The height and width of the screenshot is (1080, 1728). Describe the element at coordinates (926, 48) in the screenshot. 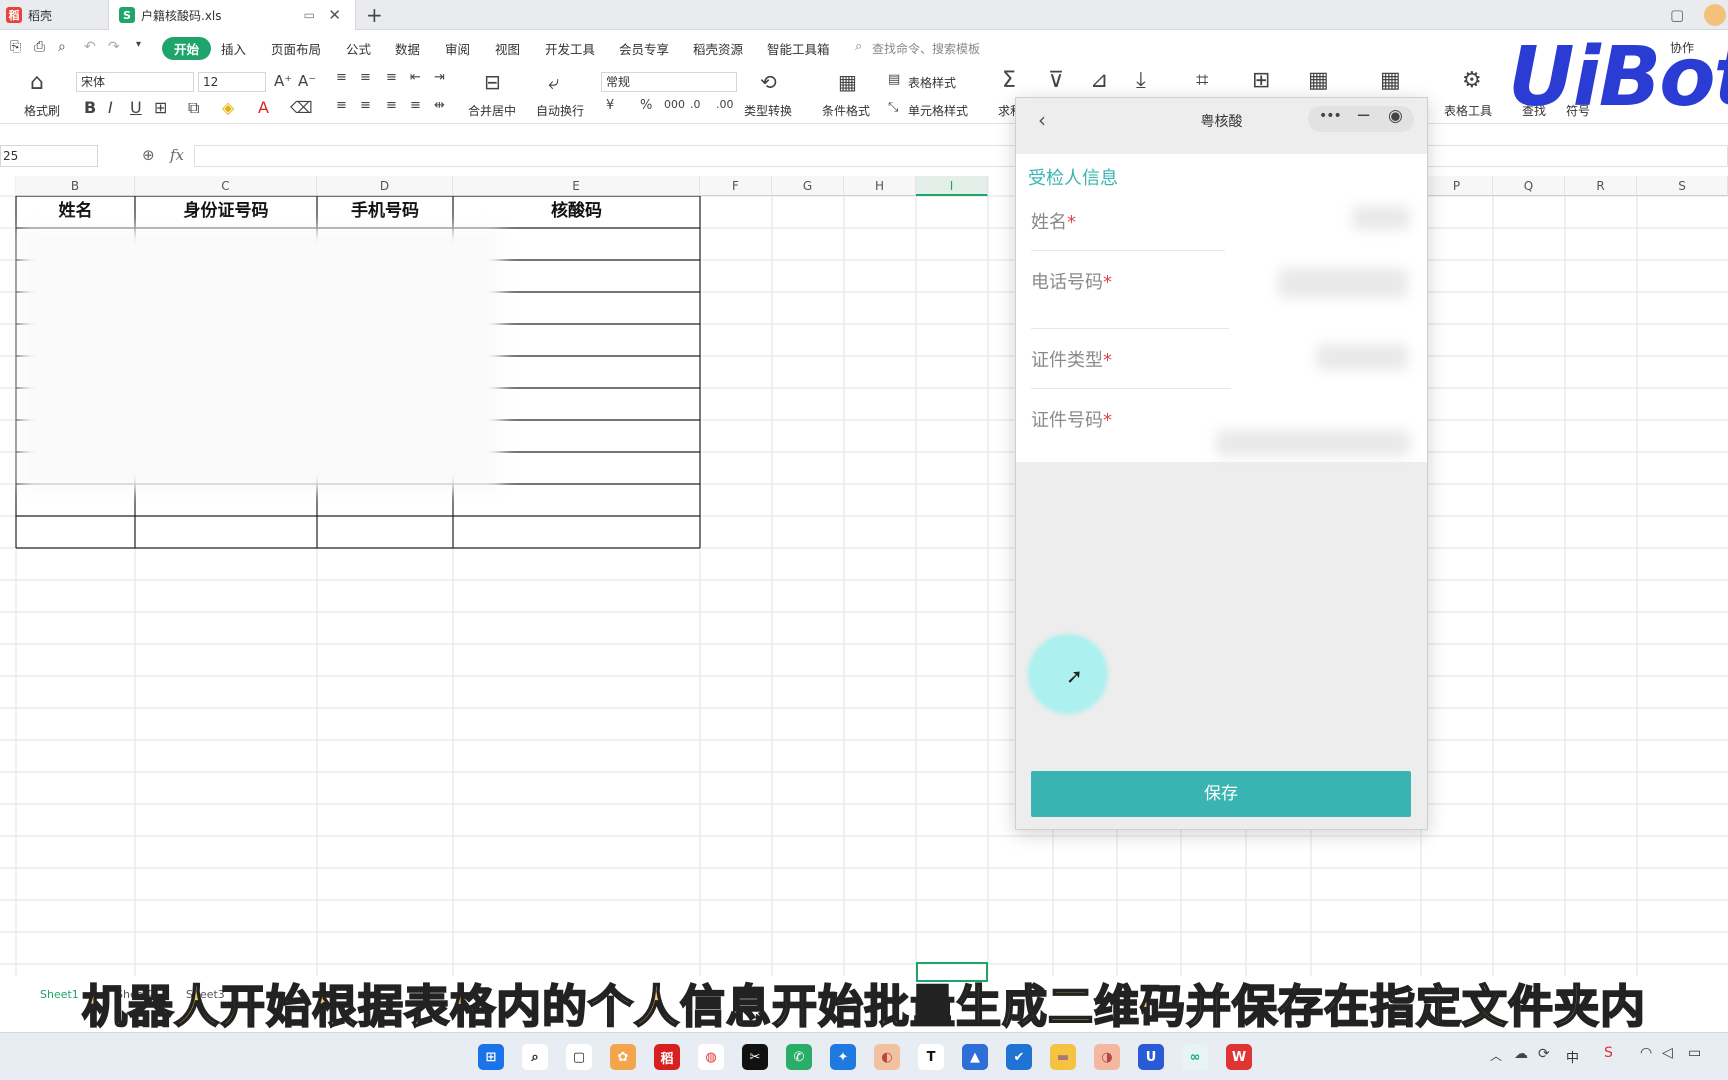

I see `command-search: 查找命令、搜索模板` at that location.